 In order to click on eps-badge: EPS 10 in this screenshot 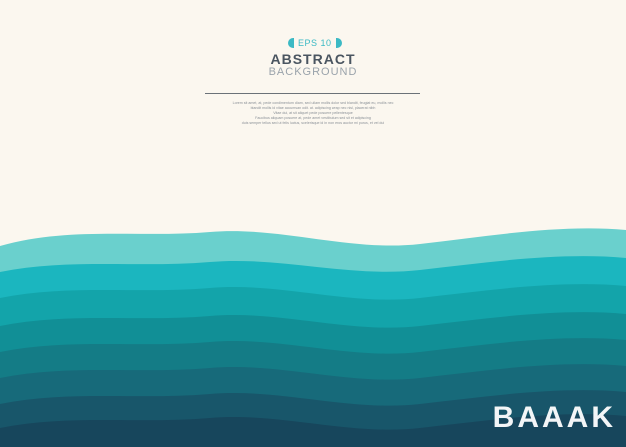, I will do `click(315, 43)`.